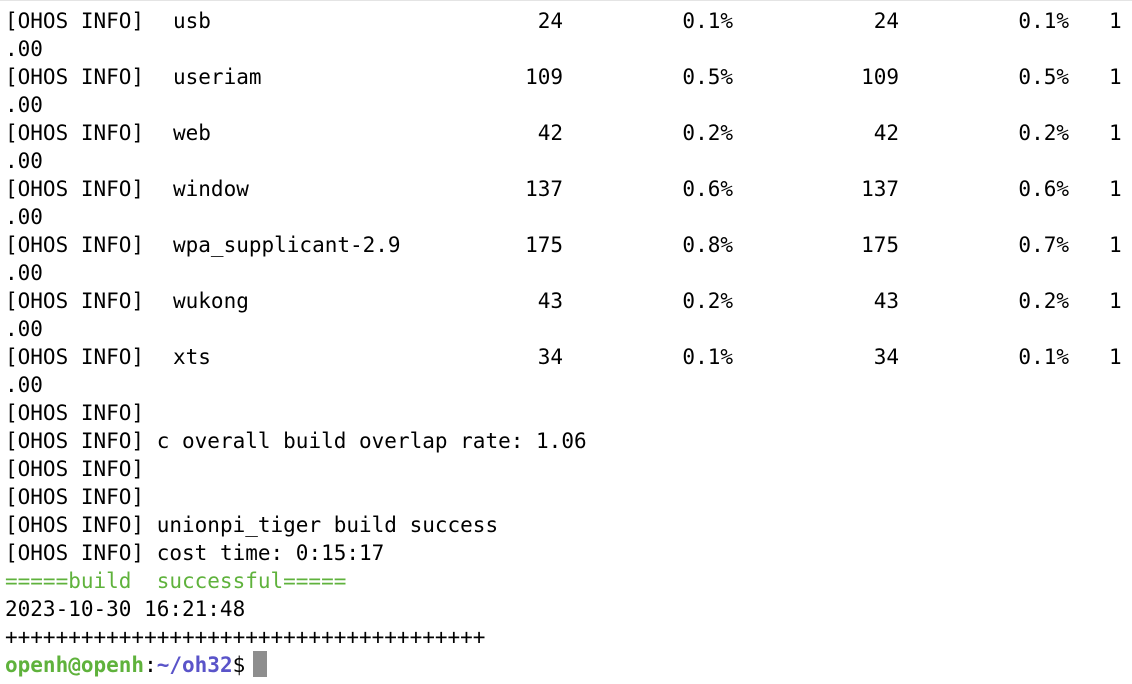 The width and height of the screenshot is (1132, 684). I want to click on log-line-success: [OHOS INFO] unionpi_tiger build success, so click(251, 525).